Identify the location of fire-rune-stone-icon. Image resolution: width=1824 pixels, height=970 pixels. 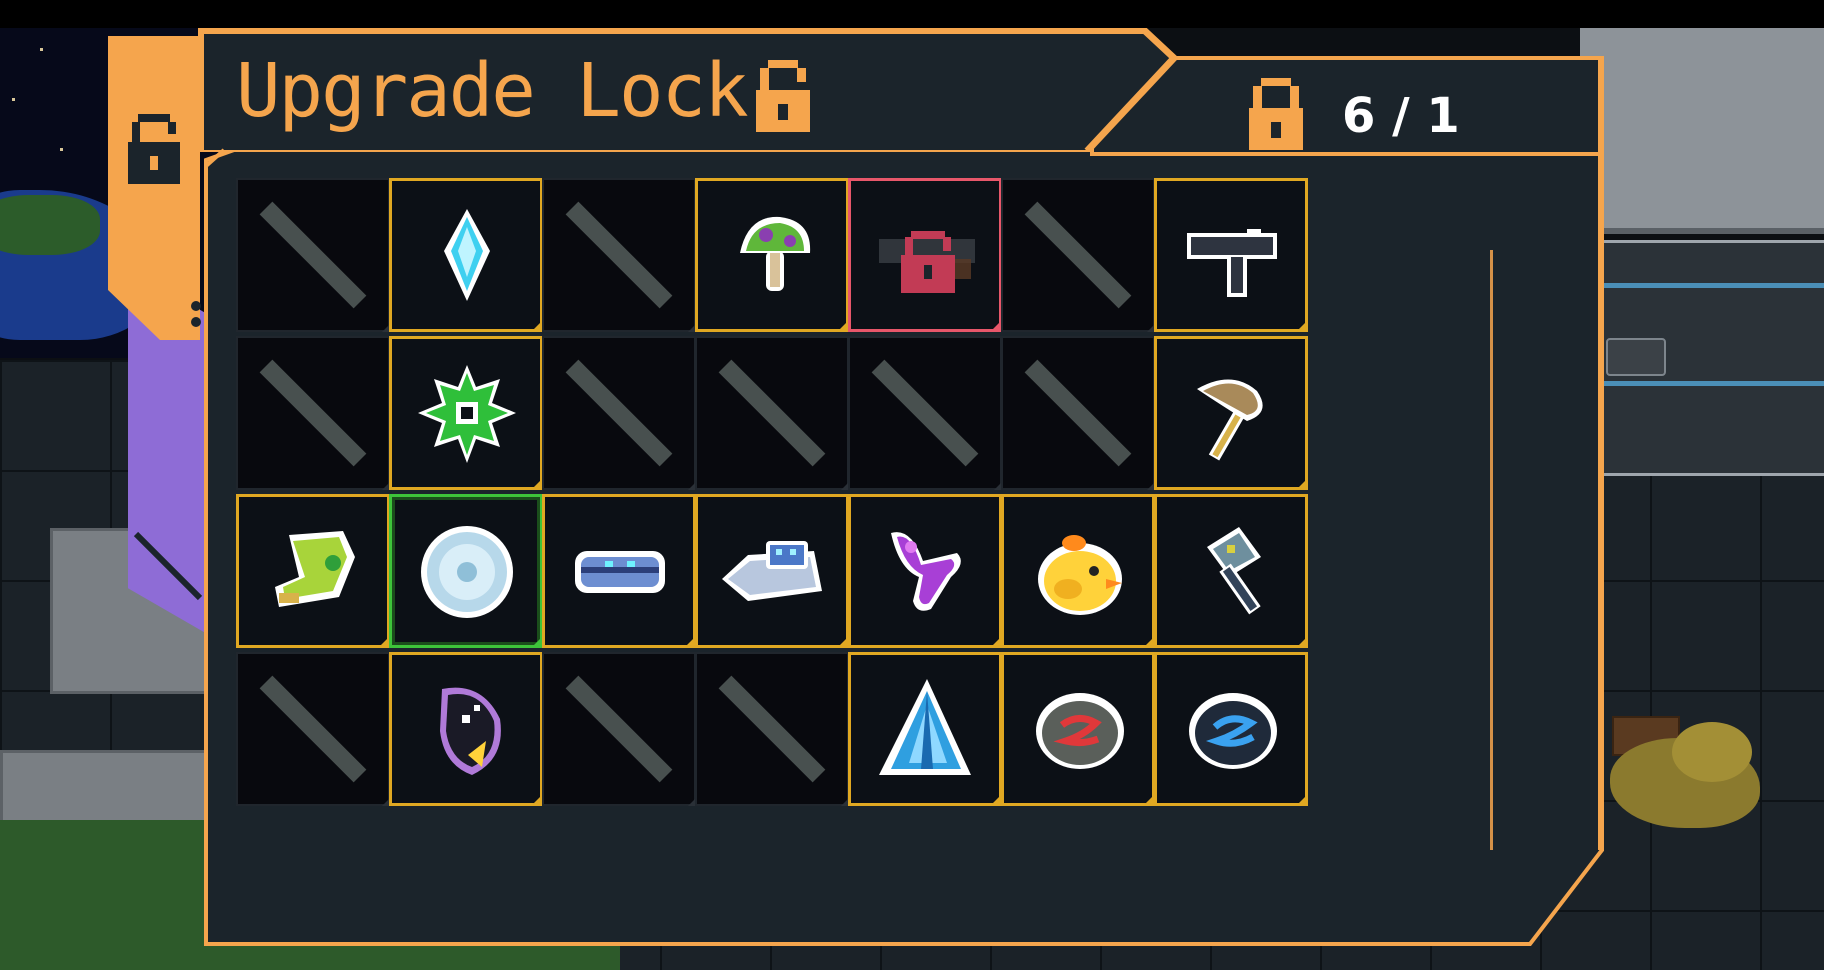
(1080, 731).